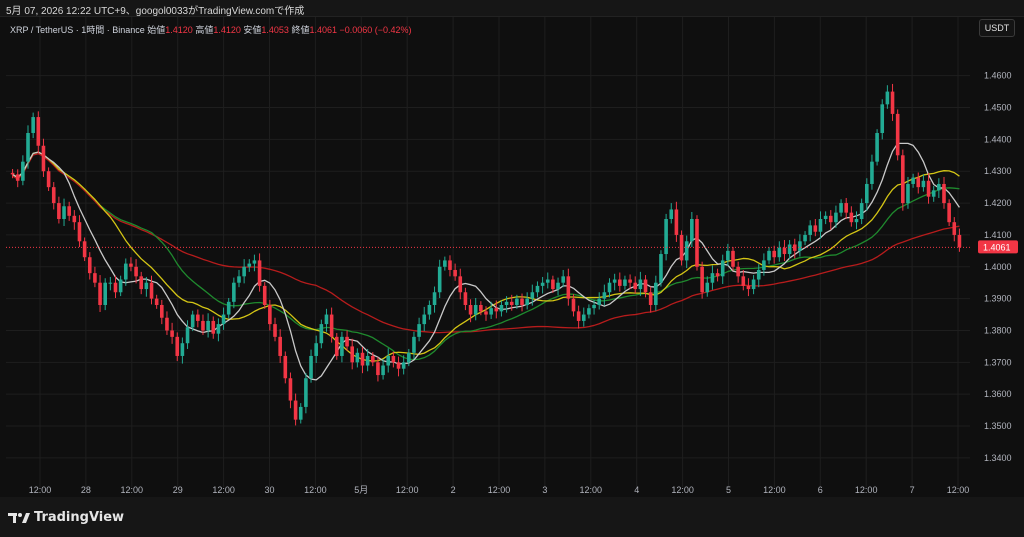 This screenshot has height=537, width=1024. I want to click on open-label: 始値, so click(156, 30).